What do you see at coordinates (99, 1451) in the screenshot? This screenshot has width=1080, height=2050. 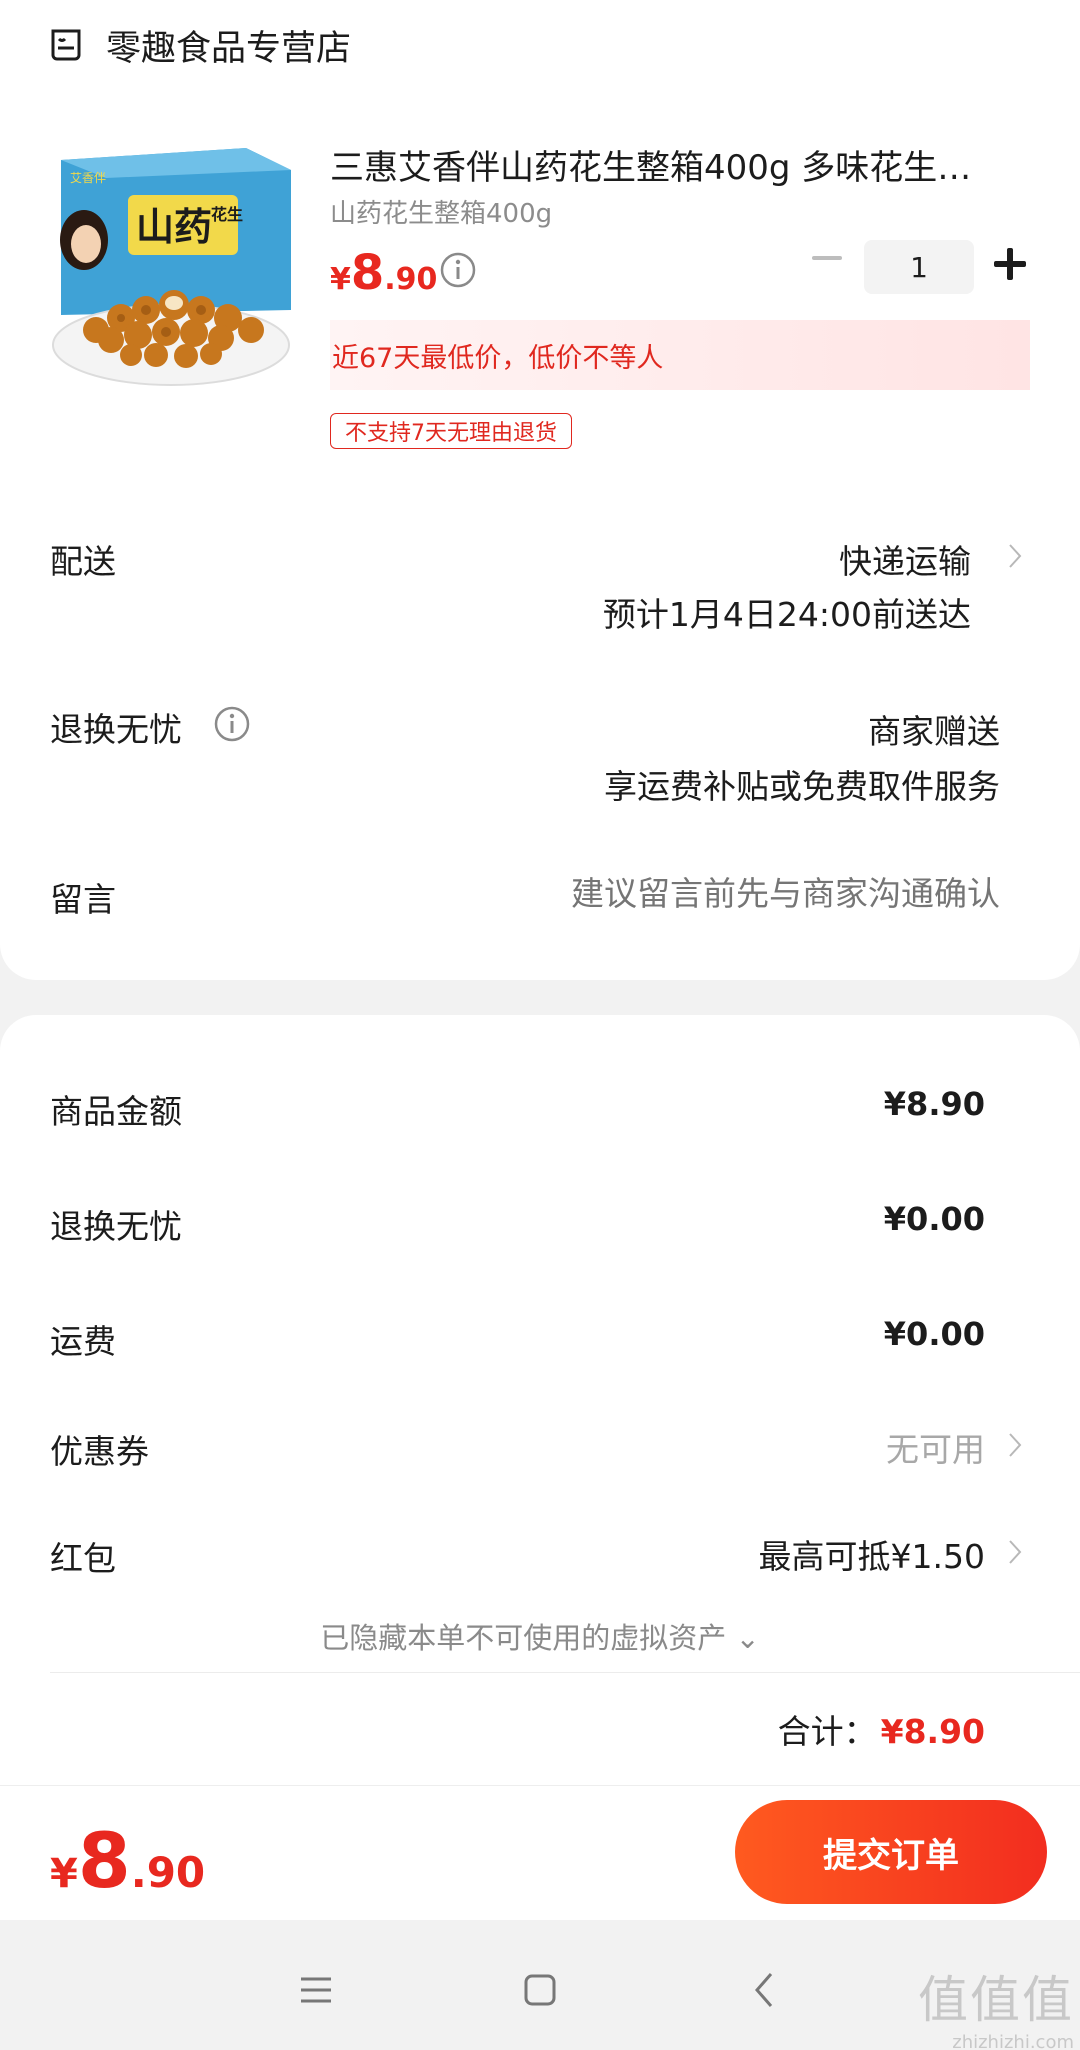 I see `coupon-label: 优惠券` at bounding box center [99, 1451].